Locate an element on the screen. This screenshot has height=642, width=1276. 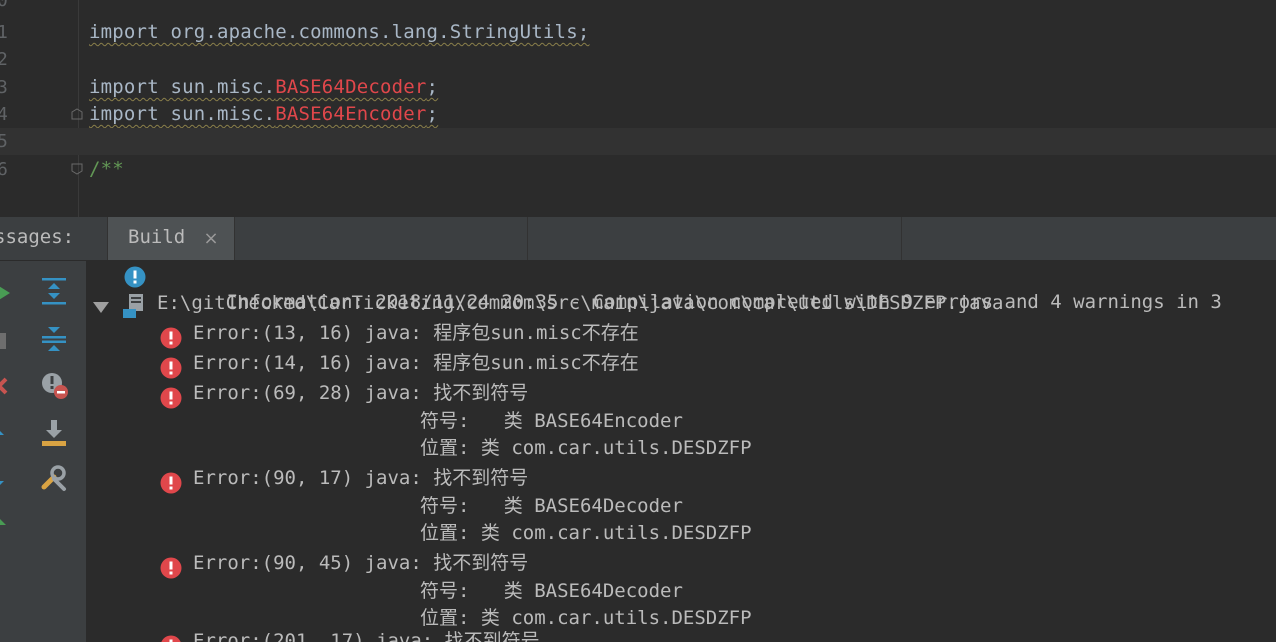
error-position: Error:(13, 16) is located at coordinates (279, 333).